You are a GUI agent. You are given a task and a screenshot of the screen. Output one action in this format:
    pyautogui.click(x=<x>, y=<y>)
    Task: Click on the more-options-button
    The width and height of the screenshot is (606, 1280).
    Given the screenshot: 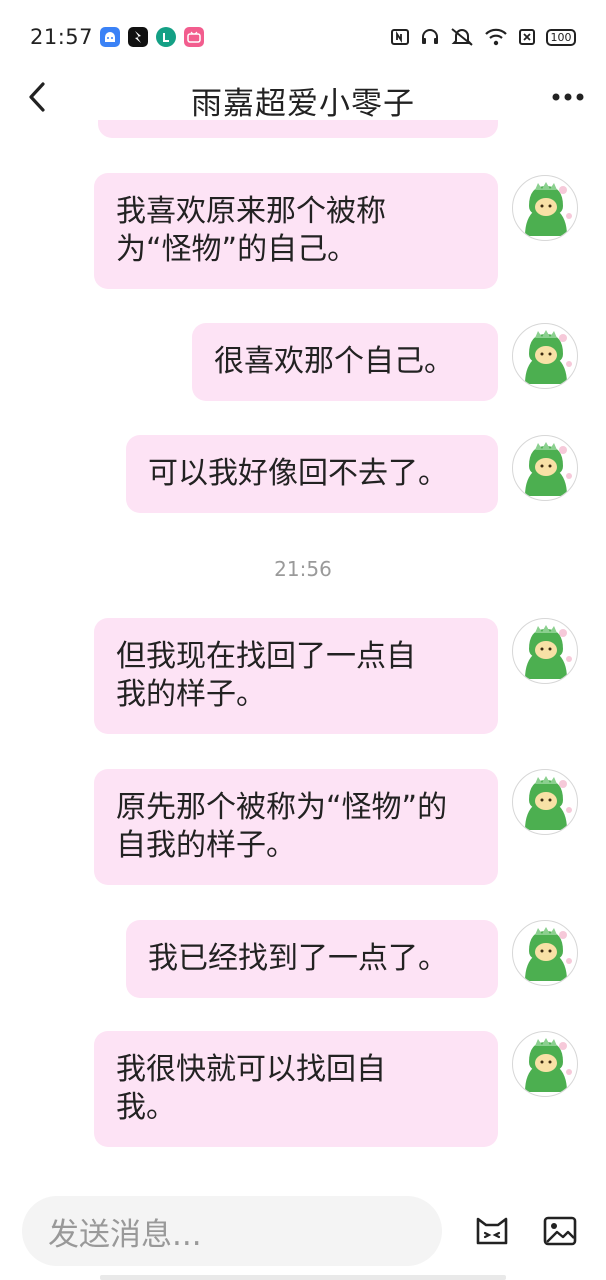 What is the action you would take?
    pyautogui.click(x=568, y=97)
    